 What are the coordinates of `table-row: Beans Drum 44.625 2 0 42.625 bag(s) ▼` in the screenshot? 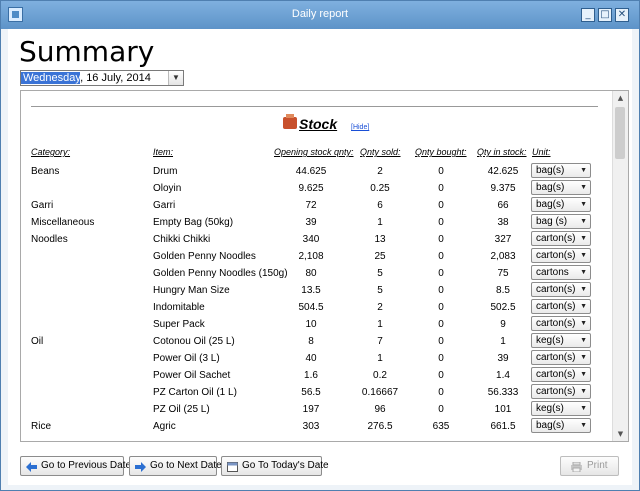 It's located at (316, 171).